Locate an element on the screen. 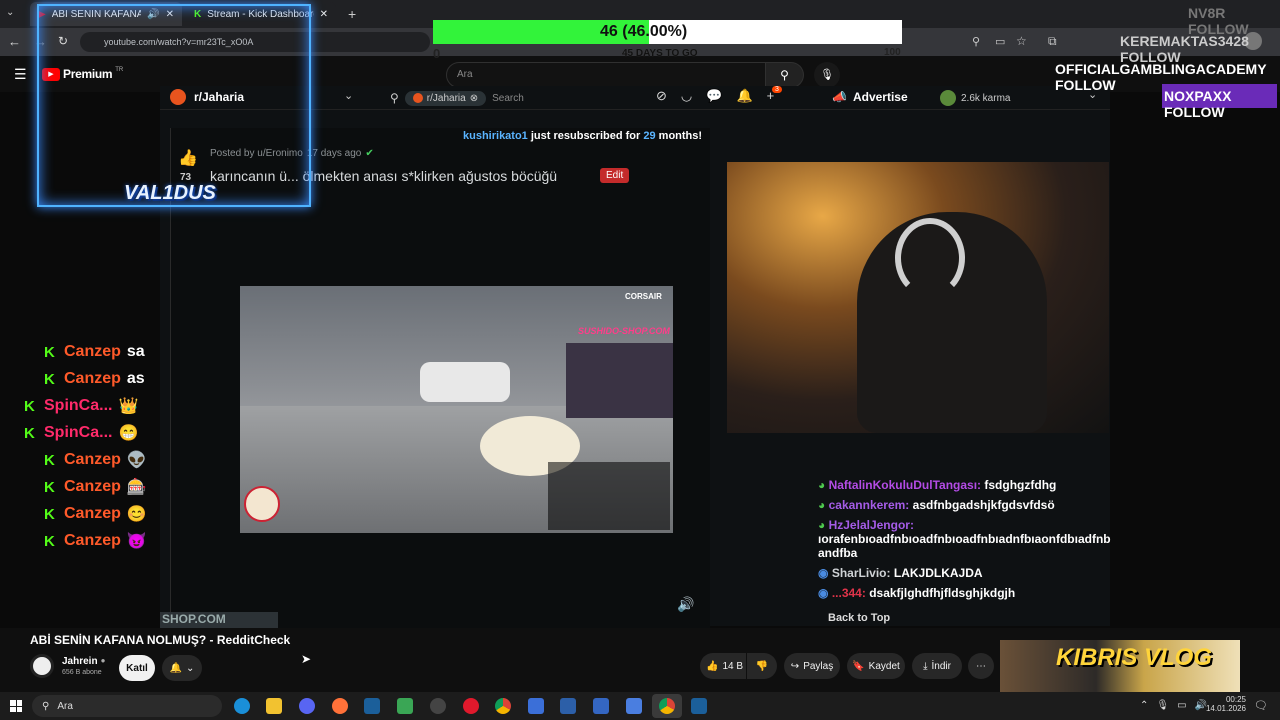 This screenshot has width=1280, height=720. chat-message: LAKJDLKAJDA is located at coordinates (938, 573).